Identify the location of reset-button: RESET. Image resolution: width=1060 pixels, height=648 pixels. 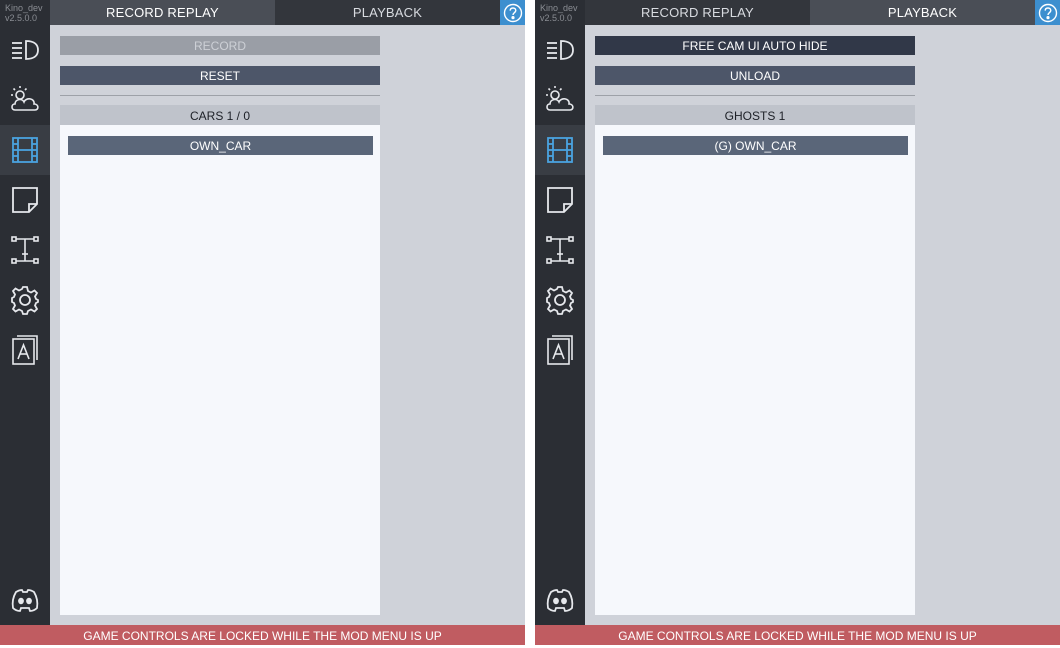
(220, 75).